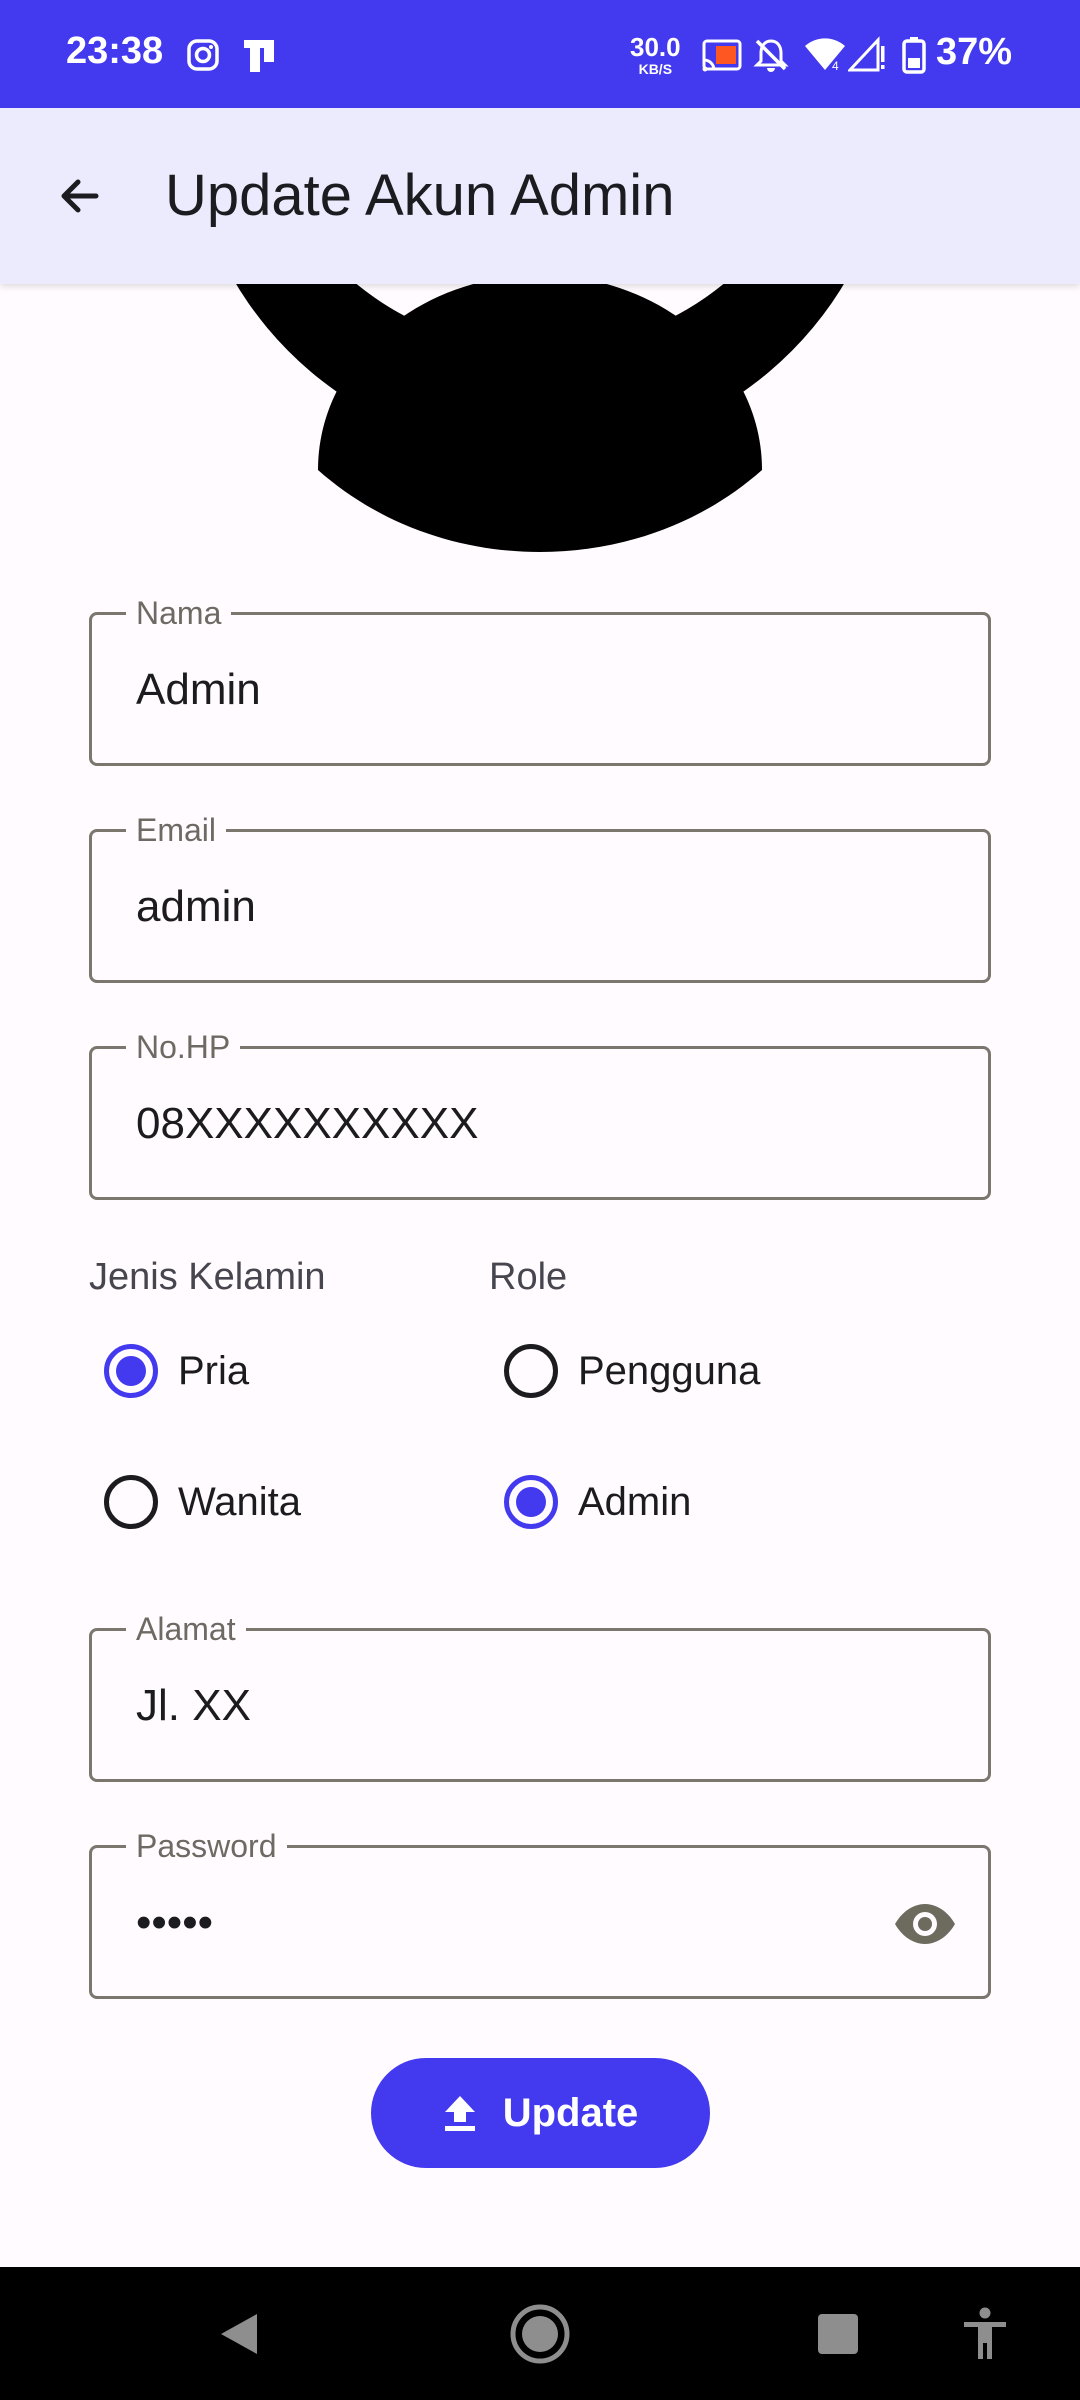 The image size is (1080, 2400). What do you see at coordinates (540, 54) in the screenshot?
I see `status-bar: 23:38 30.0 KB/S 4 37%` at bounding box center [540, 54].